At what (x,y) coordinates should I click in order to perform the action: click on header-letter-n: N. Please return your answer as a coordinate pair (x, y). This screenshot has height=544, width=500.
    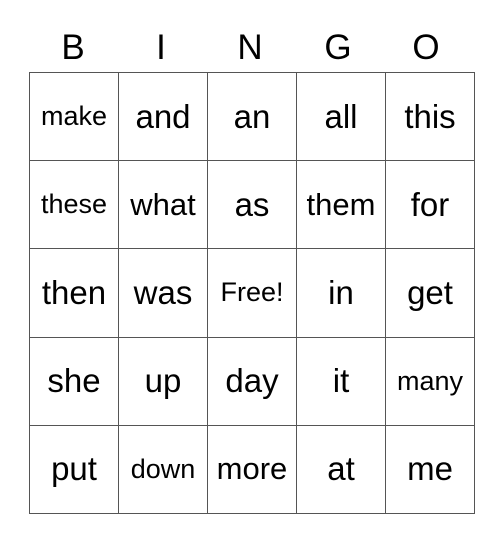
    Looking at the image, I should click on (250, 47).